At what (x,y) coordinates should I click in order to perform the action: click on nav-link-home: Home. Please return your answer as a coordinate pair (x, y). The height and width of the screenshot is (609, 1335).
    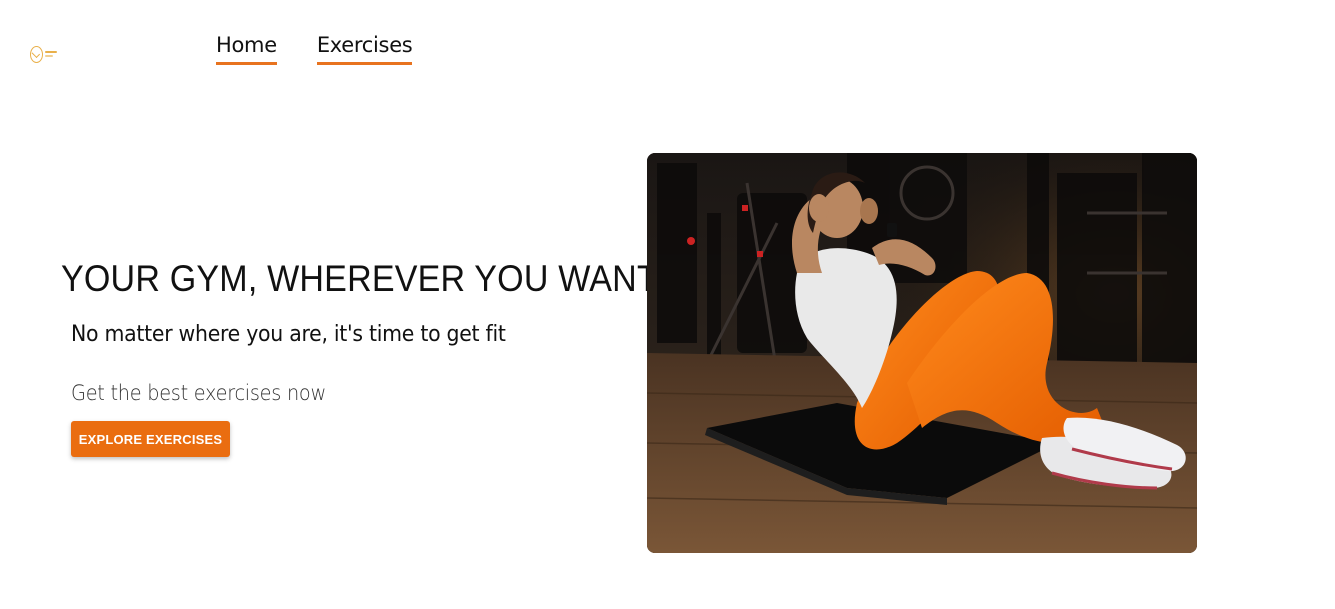
    Looking at the image, I should click on (246, 49).